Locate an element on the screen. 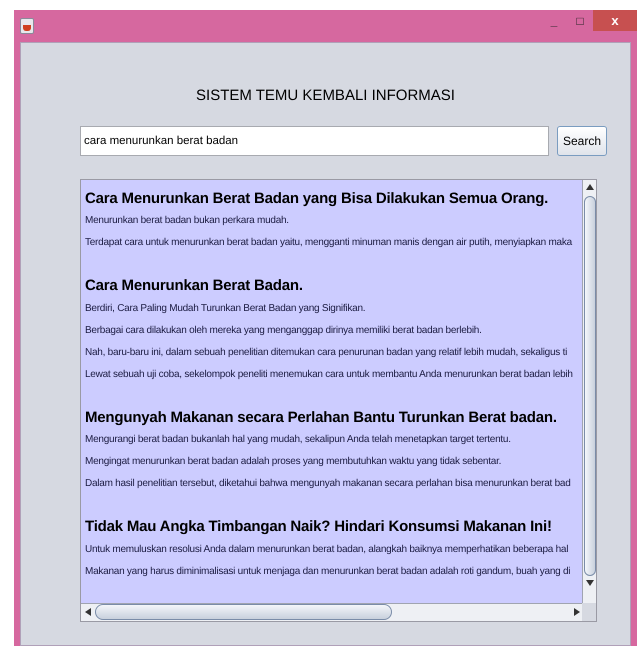 The height and width of the screenshot is (646, 637). maximize-button: □ is located at coordinates (580, 20).